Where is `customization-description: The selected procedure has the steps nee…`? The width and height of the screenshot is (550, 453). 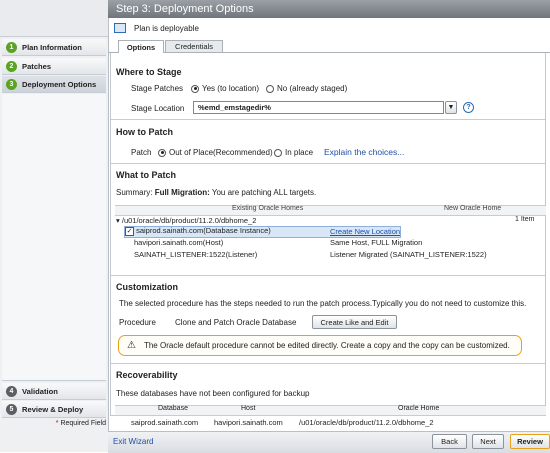
customization-description: The selected procedure has the steps nee… is located at coordinates (323, 303).